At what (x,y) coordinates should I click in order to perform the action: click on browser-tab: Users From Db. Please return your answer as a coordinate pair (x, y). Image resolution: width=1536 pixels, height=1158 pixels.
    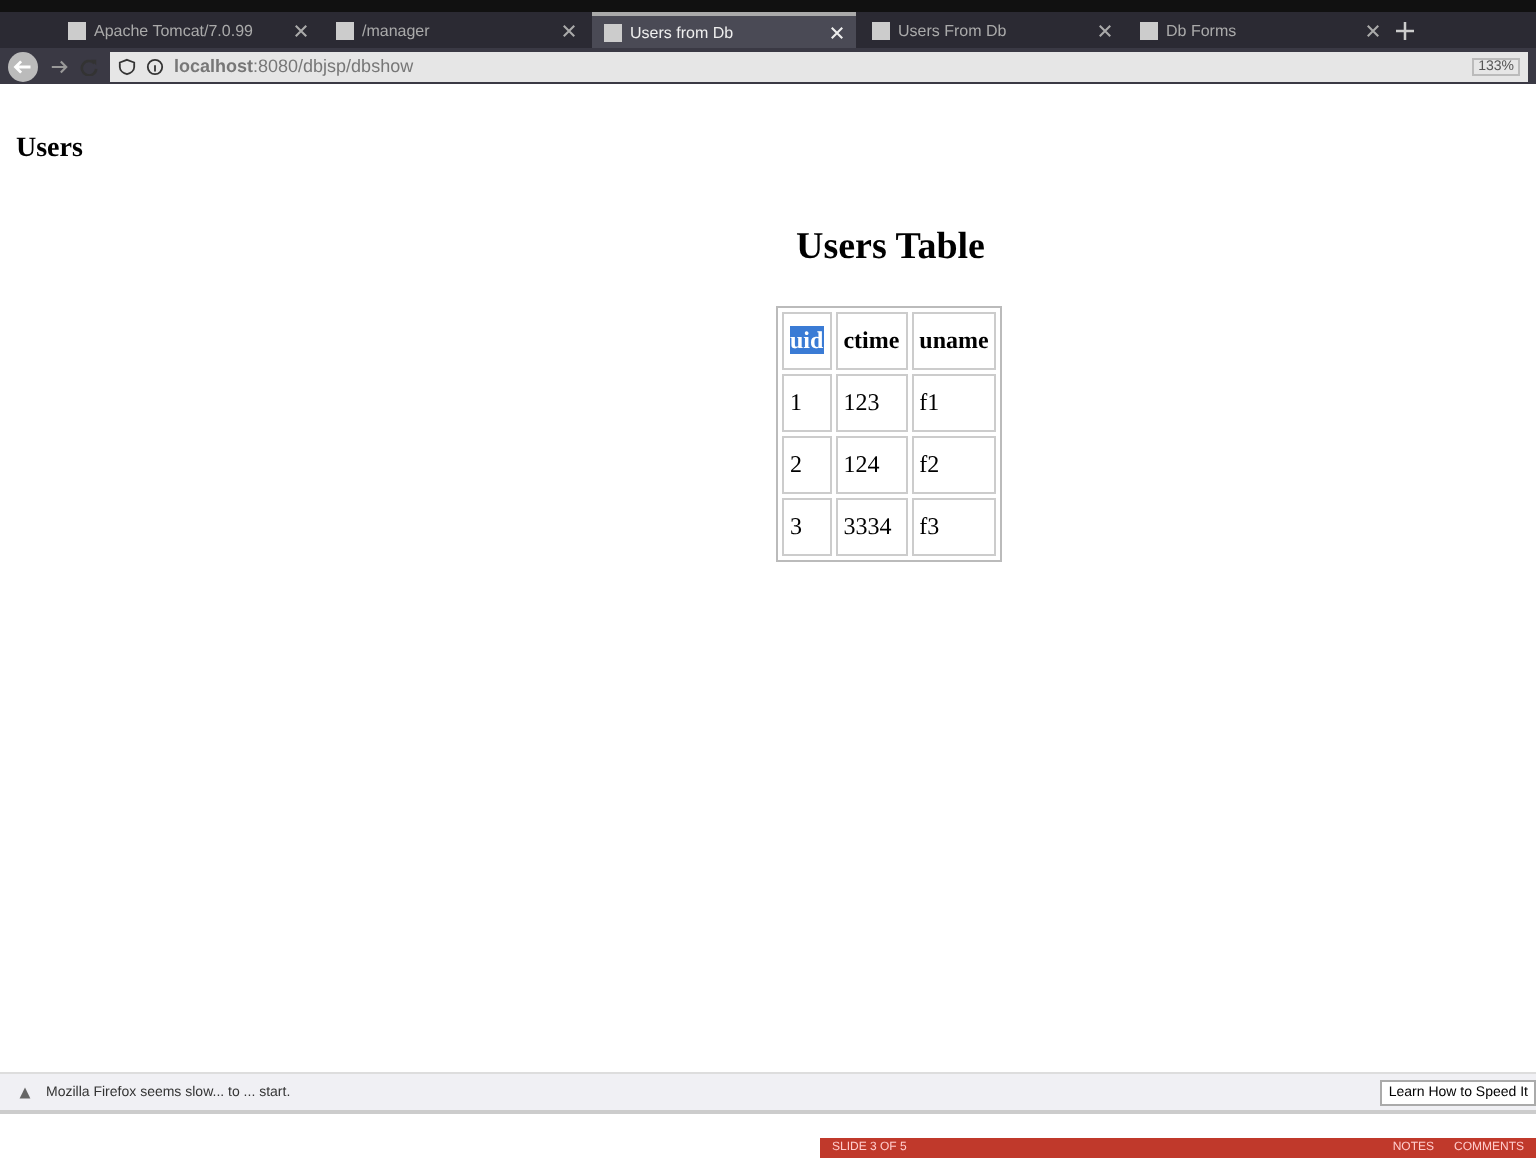
    Looking at the image, I should click on (992, 30).